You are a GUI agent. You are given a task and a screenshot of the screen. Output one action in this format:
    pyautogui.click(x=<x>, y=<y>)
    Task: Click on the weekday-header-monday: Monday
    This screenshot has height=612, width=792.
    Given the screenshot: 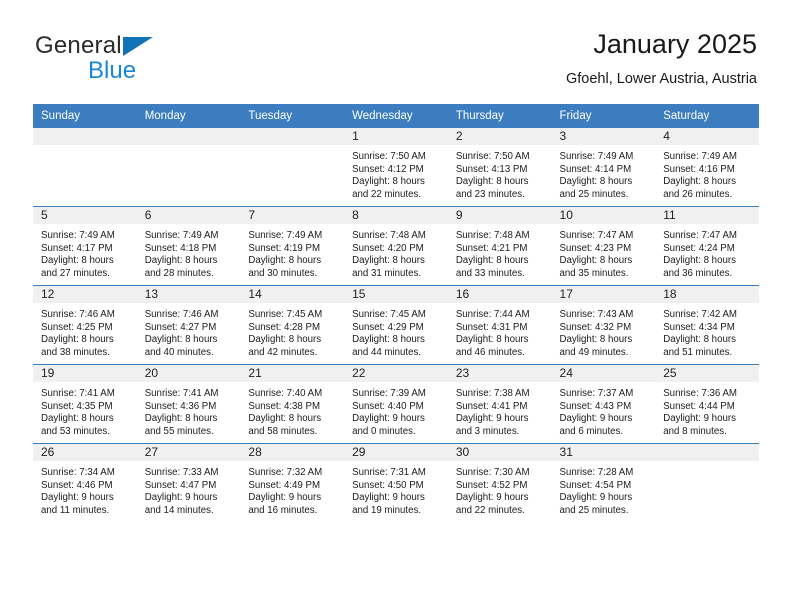 What is the action you would take?
    pyautogui.click(x=188, y=116)
    